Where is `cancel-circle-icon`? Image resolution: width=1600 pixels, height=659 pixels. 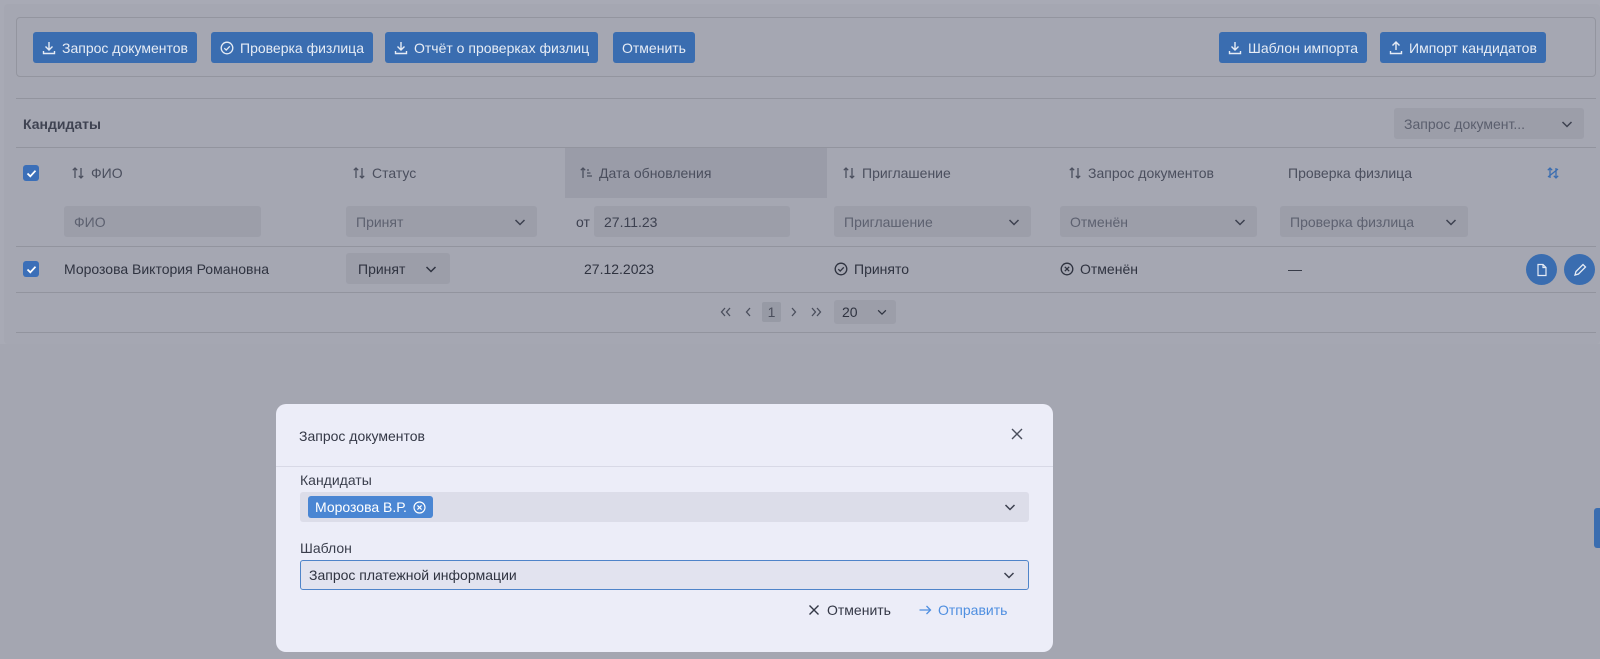
cancel-circle-icon is located at coordinates (1067, 269).